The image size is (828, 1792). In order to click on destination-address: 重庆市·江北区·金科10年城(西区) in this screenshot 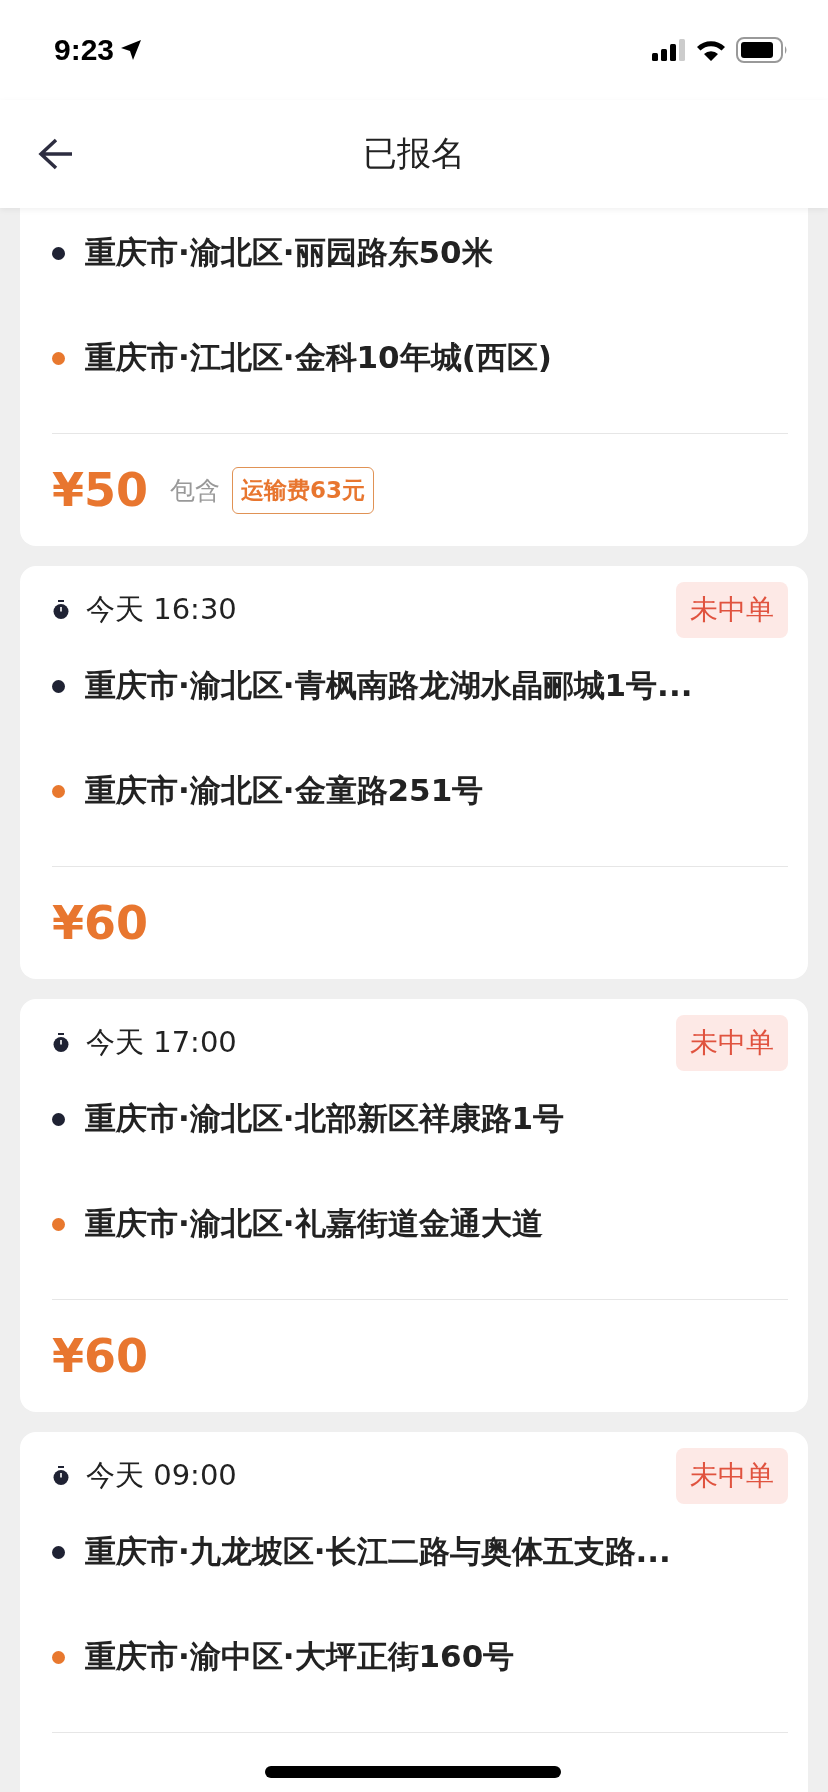, I will do `click(319, 357)`.